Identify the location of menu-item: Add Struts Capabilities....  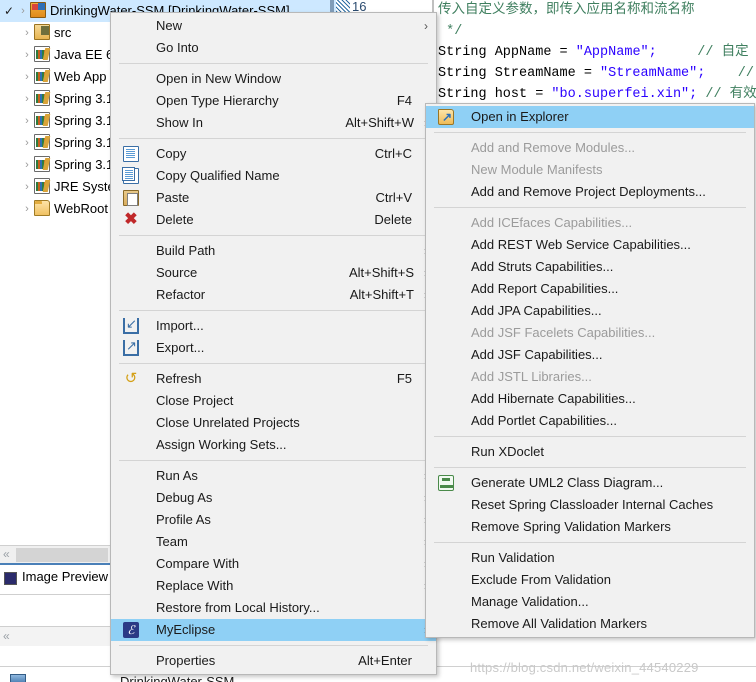
(590, 267).